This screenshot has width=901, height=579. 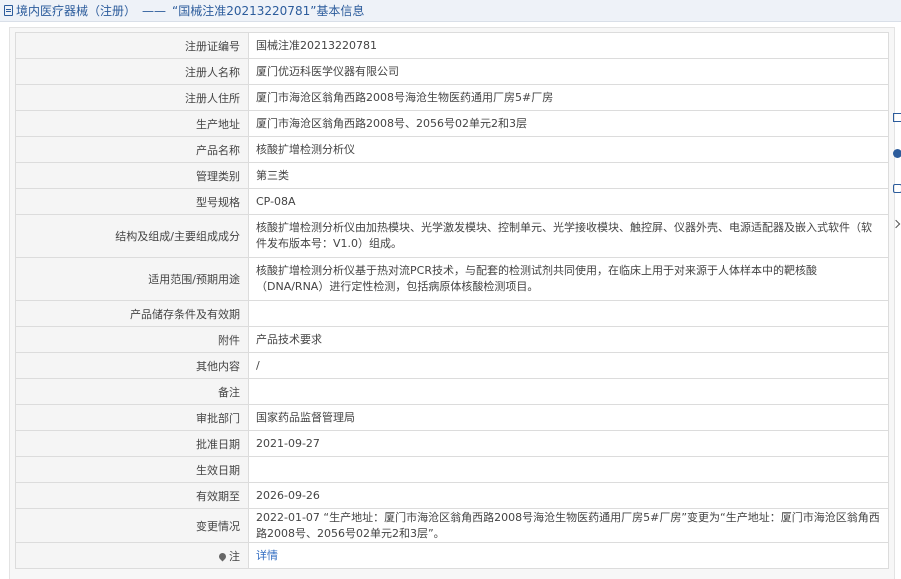 I want to click on row-label: 注册人住所, so click(x=132, y=97).